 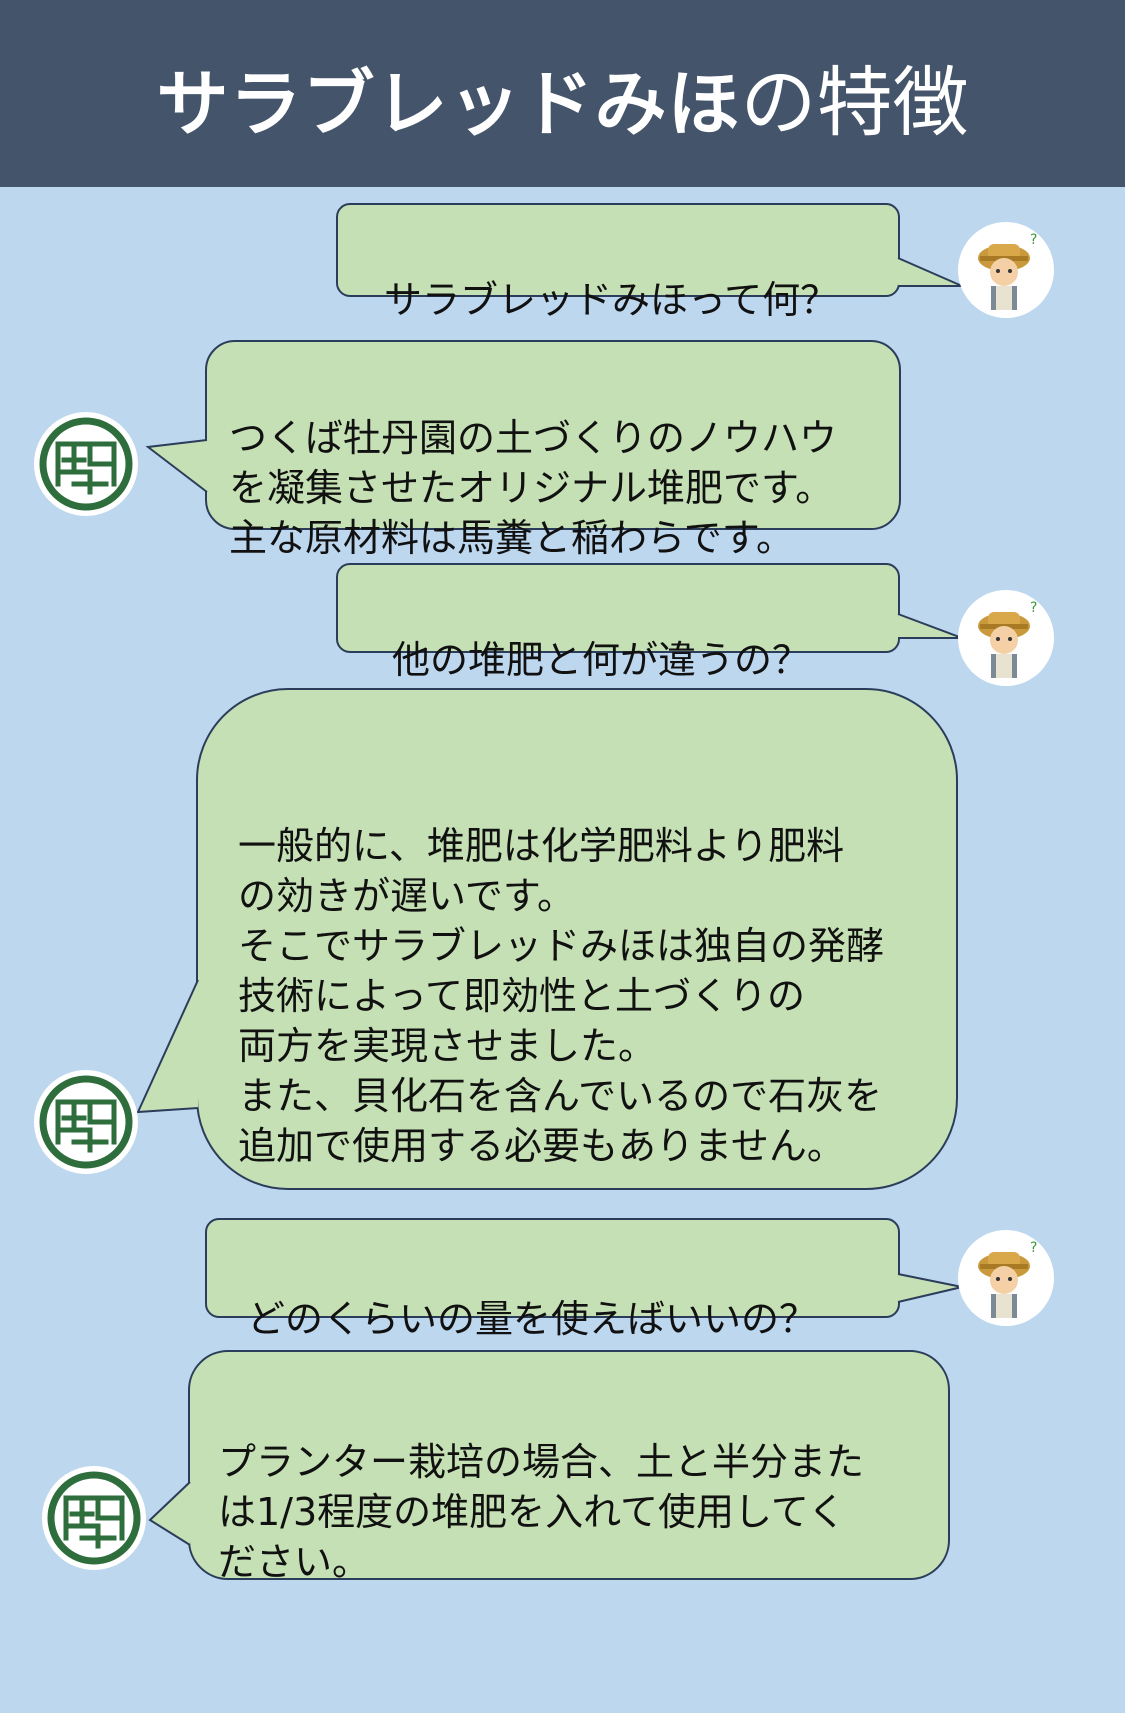 What do you see at coordinates (169, 1513) in the screenshot?
I see `bubble-tail` at bounding box center [169, 1513].